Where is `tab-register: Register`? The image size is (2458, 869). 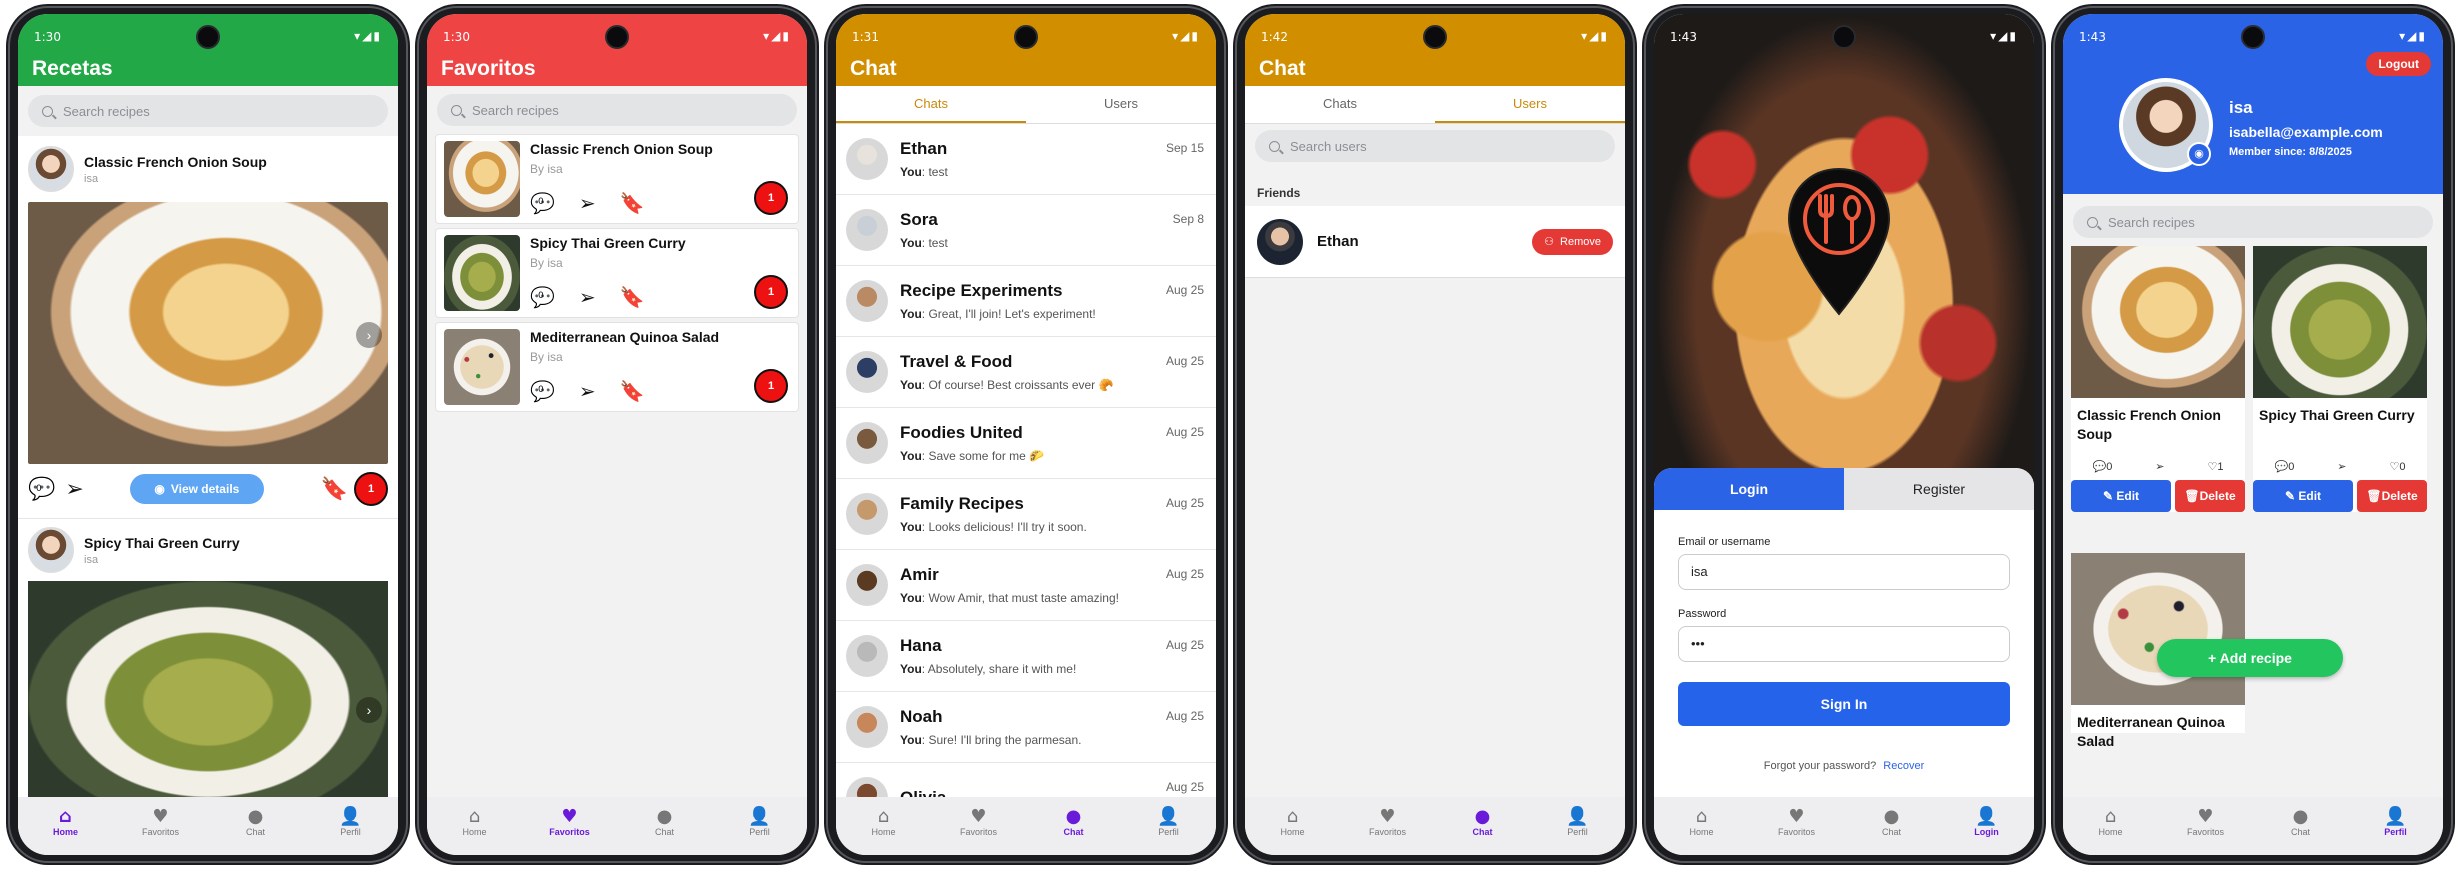 tab-register: Register is located at coordinates (1939, 489).